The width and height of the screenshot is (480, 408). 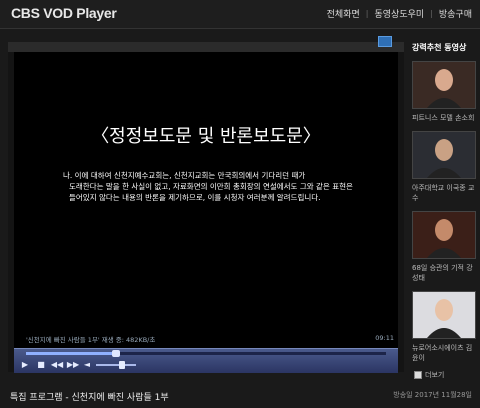 What do you see at coordinates (439, 47) in the screenshot?
I see `sidebar-title: 강력추천 동영상` at bounding box center [439, 47].